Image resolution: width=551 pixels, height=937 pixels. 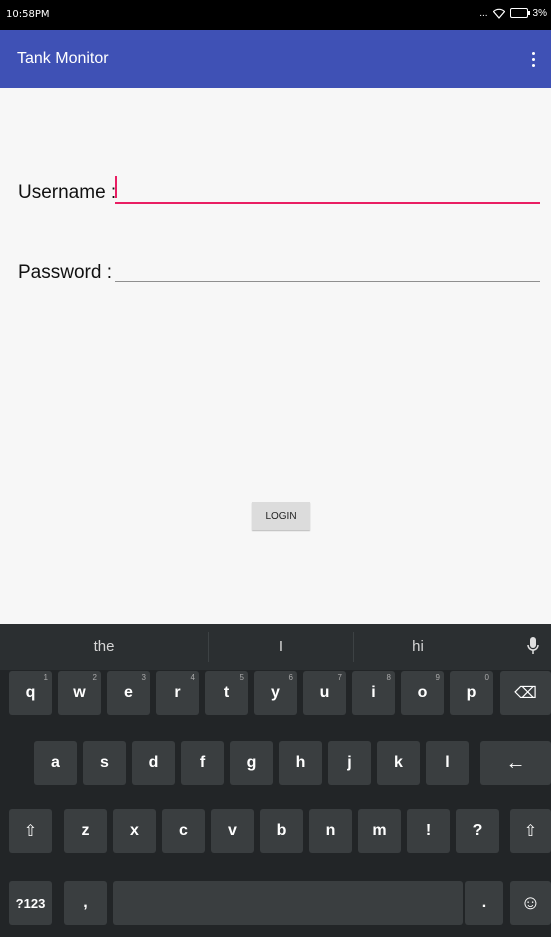 I want to click on key-w: w2, so click(x=79, y=693).